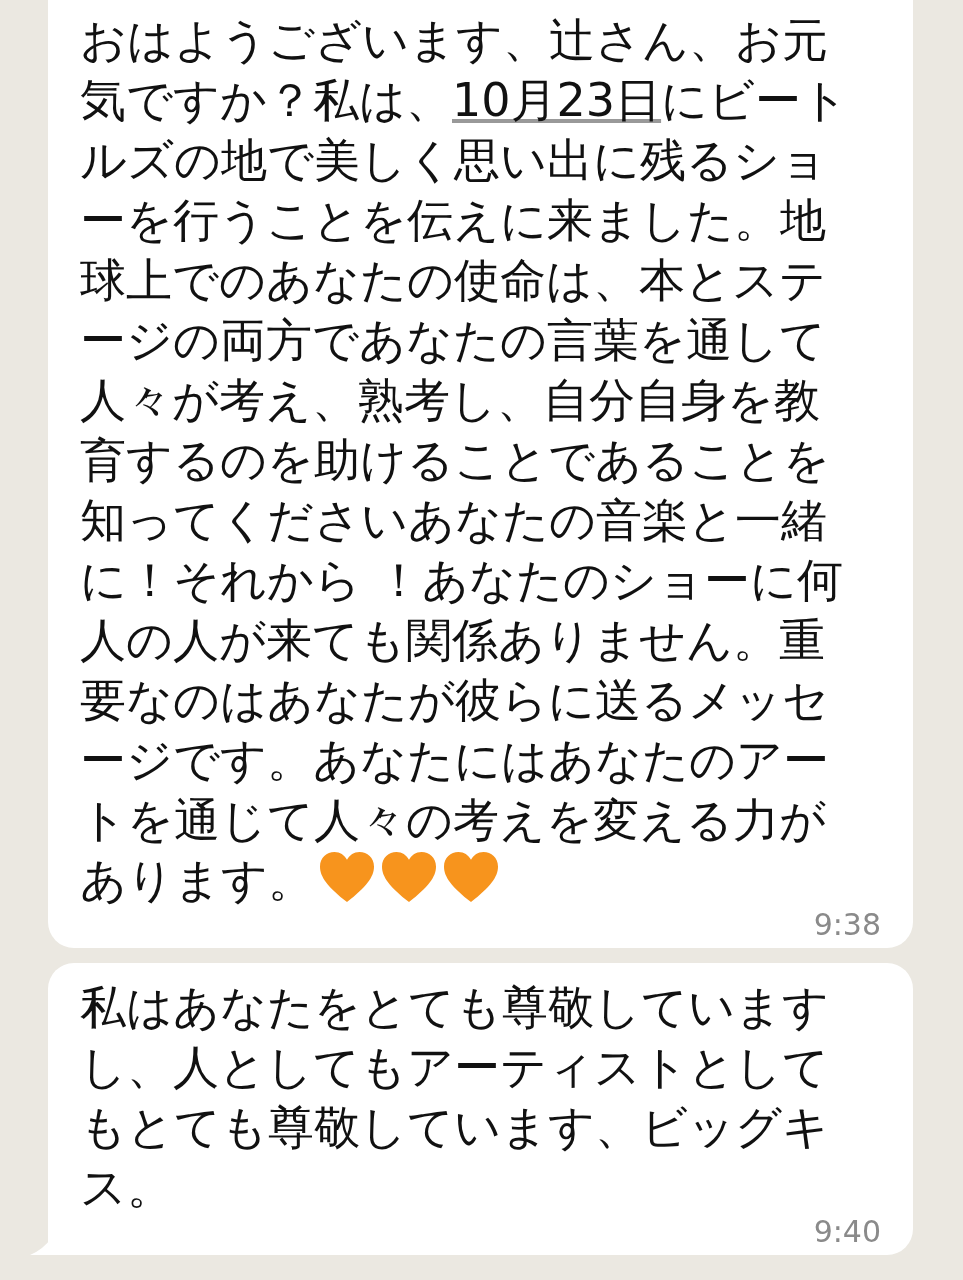  Describe the element at coordinates (847, 1232) in the screenshot. I see `message-time: 9:40` at that location.